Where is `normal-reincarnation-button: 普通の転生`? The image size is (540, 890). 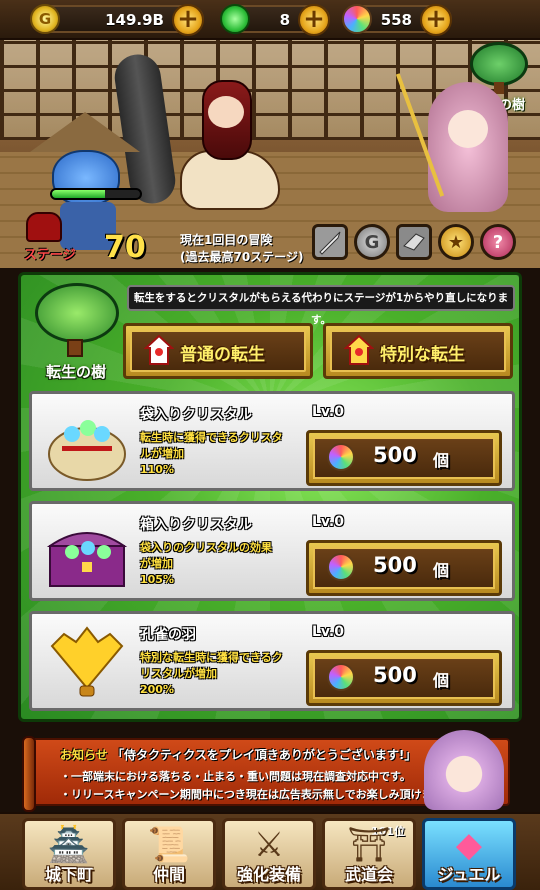 normal-reincarnation-button: 普通の転生 is located at coordinates (218, 351).